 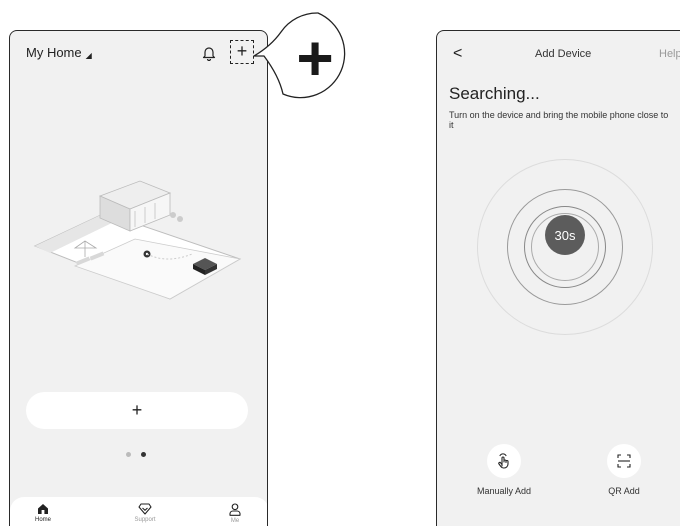 What do you see at coordinates (128, 454) in the screenshot?
I see `page-dot` at bounding box center [128, 454].